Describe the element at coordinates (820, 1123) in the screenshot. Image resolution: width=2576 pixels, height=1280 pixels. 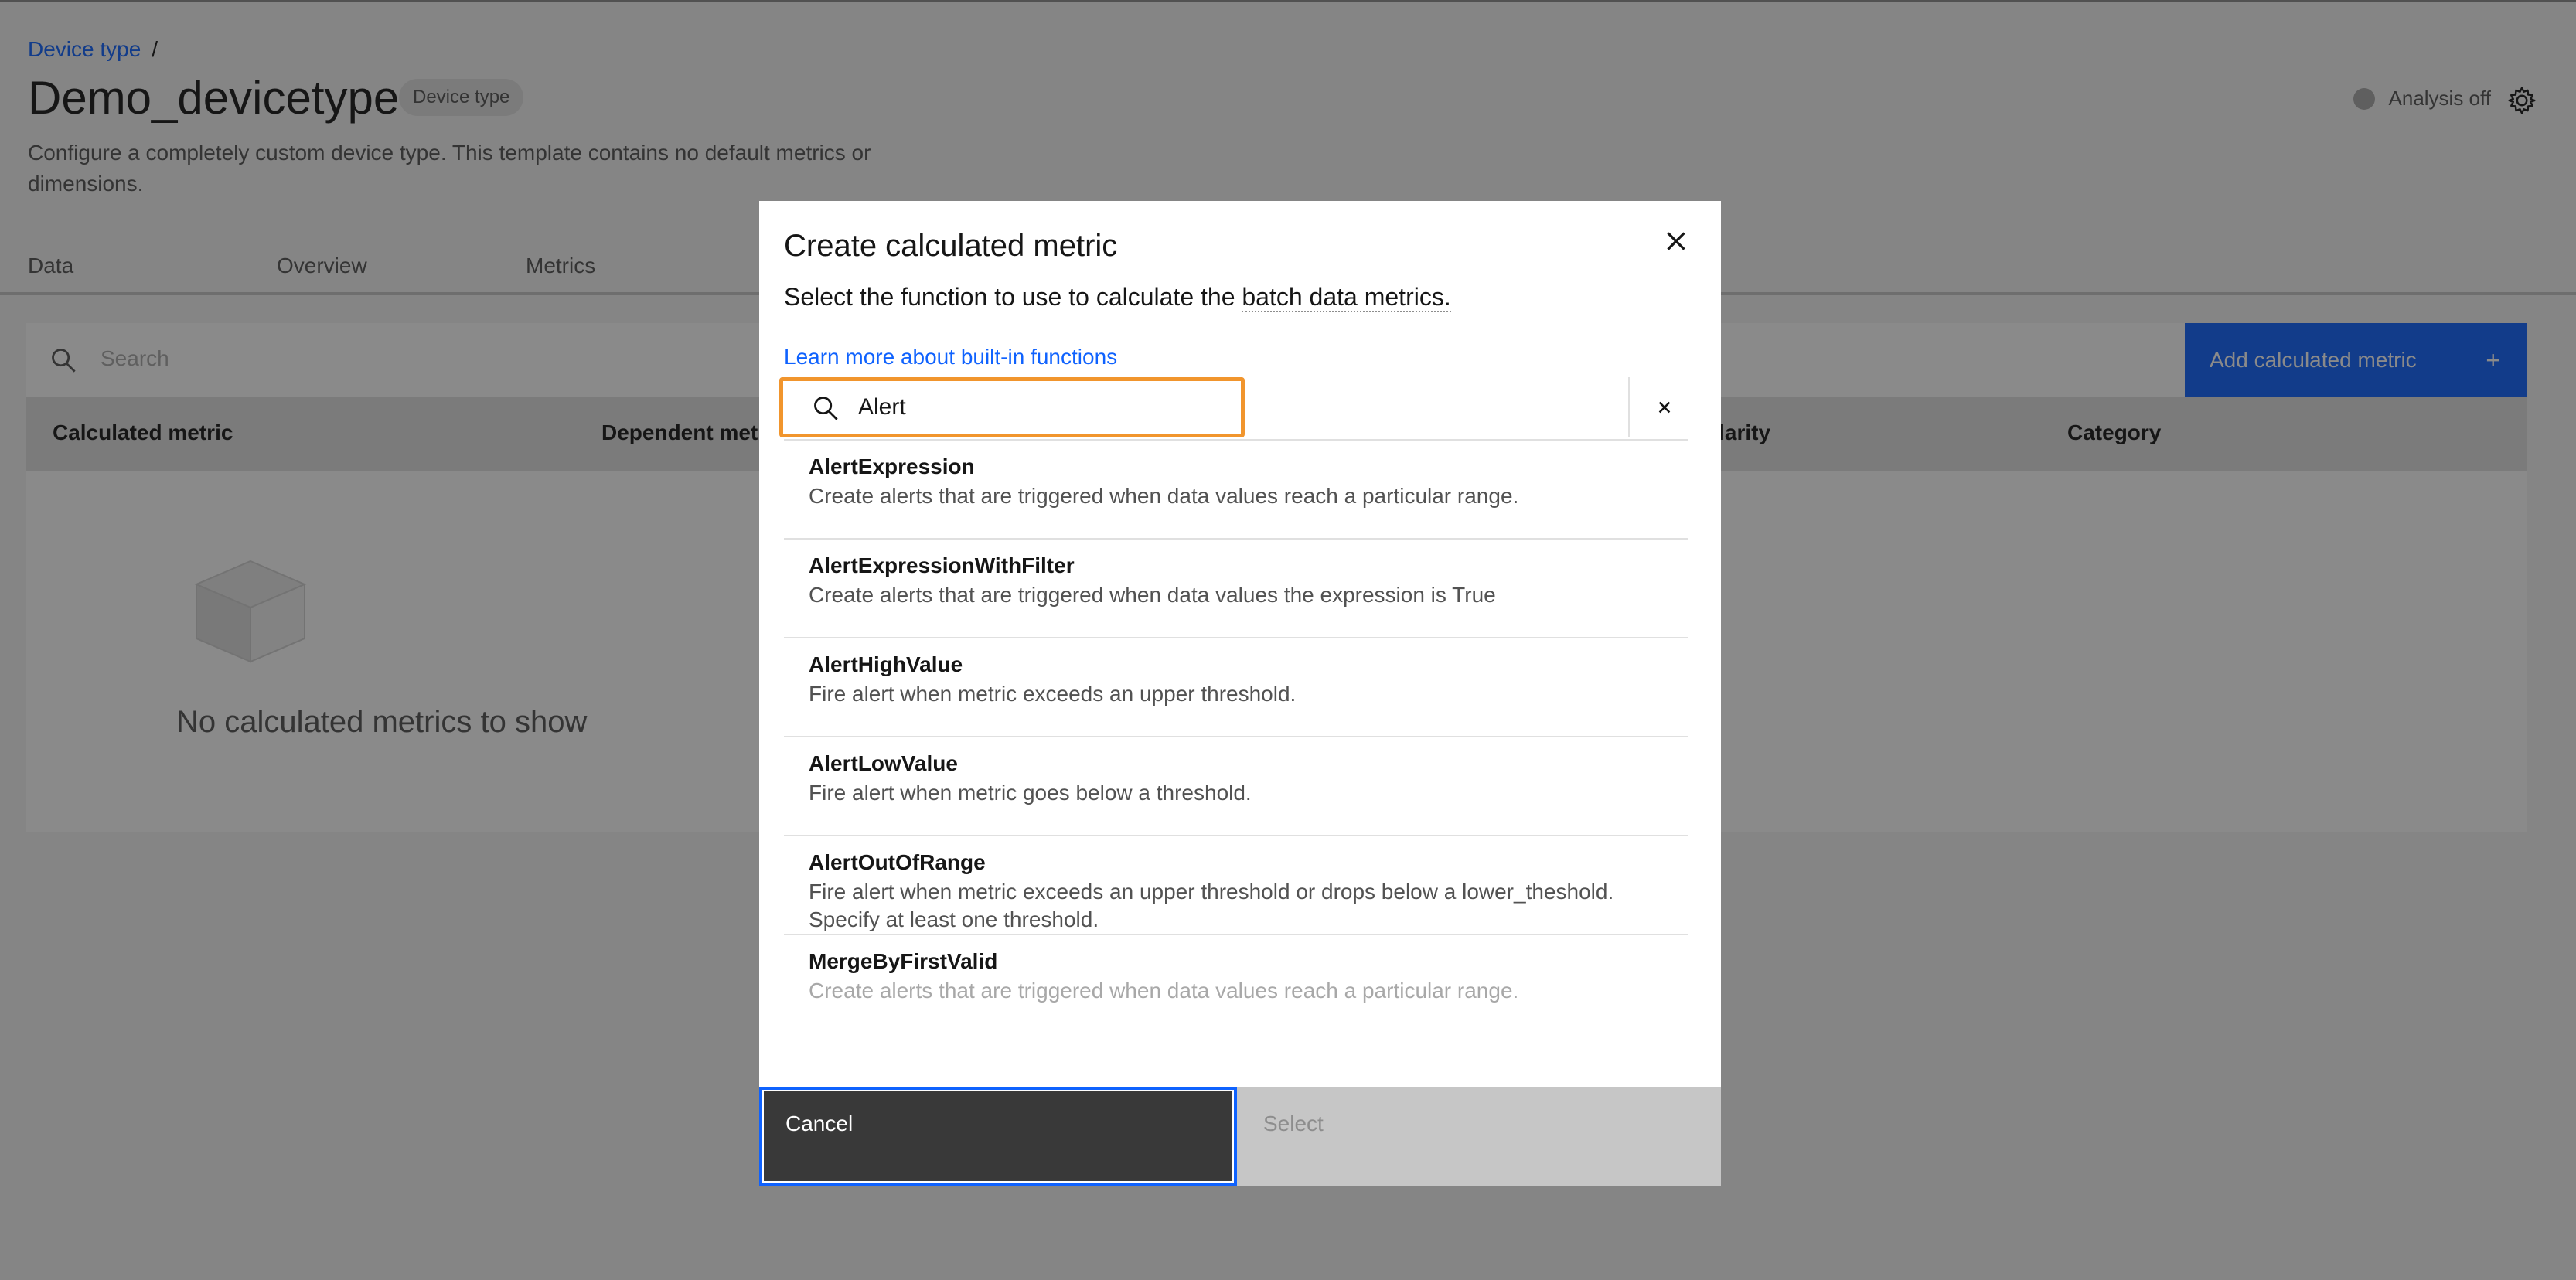
I see `cancel-button-label: Cancel` at that location.